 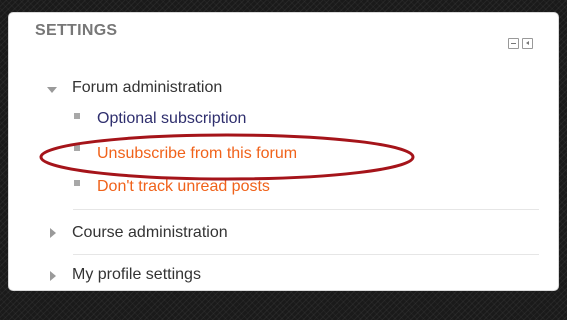 What do you see at coordinates (197, 154) in the screenshot?
I see `link-unsubscribe-forum: Unsubscribe from this forum` at bounding box center [197, 154].